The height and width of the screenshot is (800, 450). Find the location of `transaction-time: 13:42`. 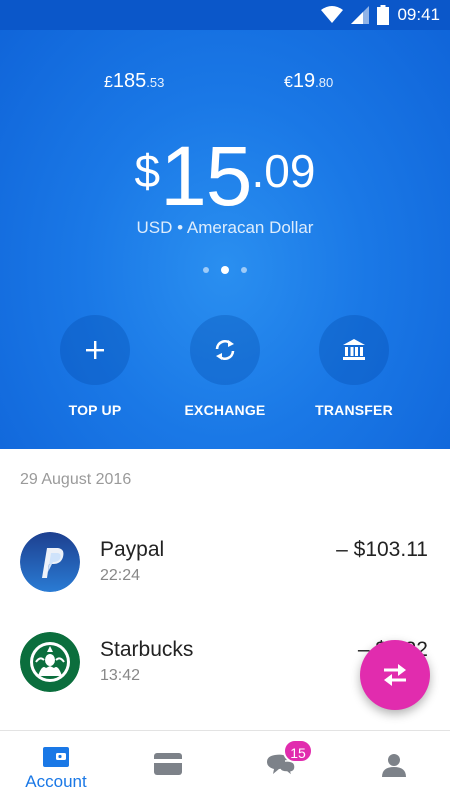

transaction-time: 13:42 is located at coordinates (120, 675).